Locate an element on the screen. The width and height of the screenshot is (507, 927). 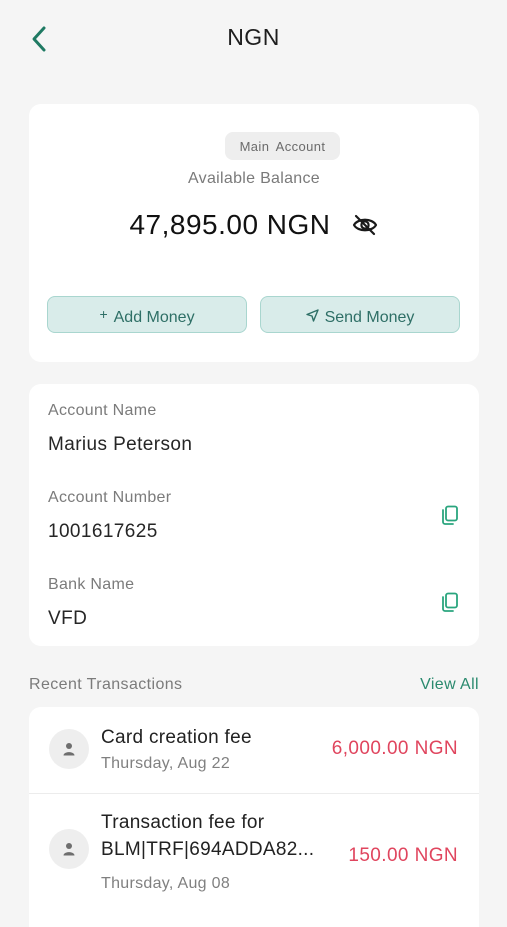
transaction-amount: 6,000.00 NGN is located at coordinates (394, 748).